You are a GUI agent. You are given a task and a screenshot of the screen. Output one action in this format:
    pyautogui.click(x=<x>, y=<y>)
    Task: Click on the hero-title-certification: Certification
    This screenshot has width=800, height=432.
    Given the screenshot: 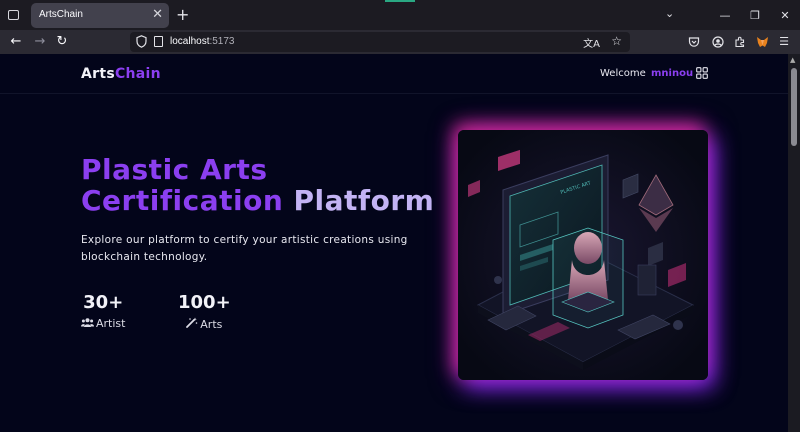 What is the action you would take?
    pyautogui.click(x=182, y=200)
    